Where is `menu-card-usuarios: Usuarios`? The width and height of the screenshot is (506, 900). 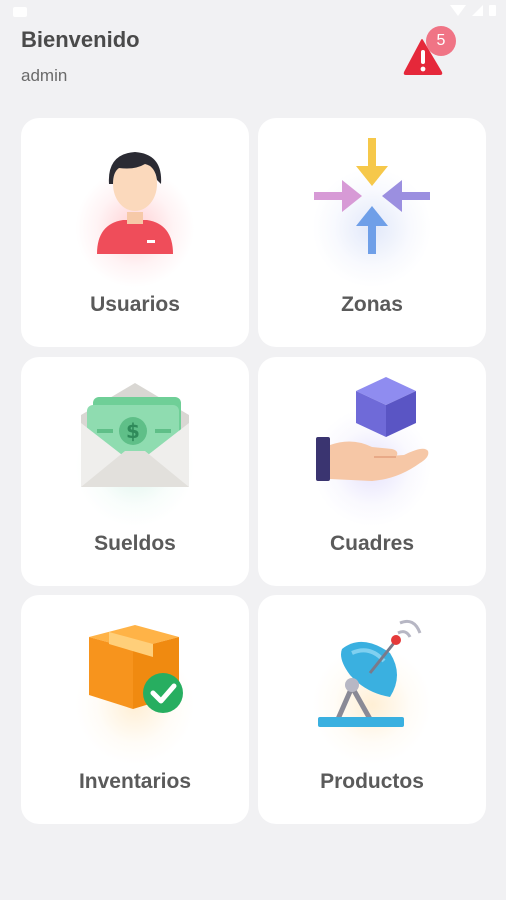
menu-card-usuarios: Usuarios is located at coordinates (135, 232).